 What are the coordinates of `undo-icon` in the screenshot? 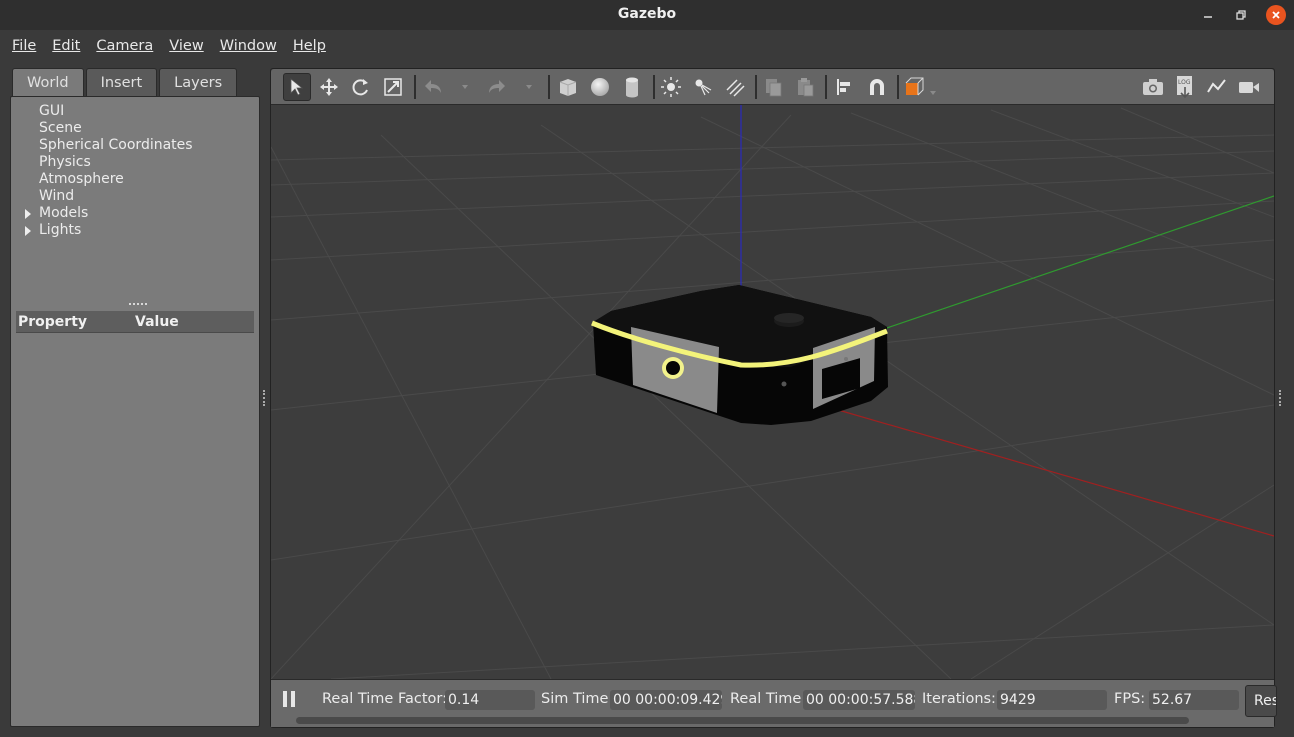 It's located at (433, 86).